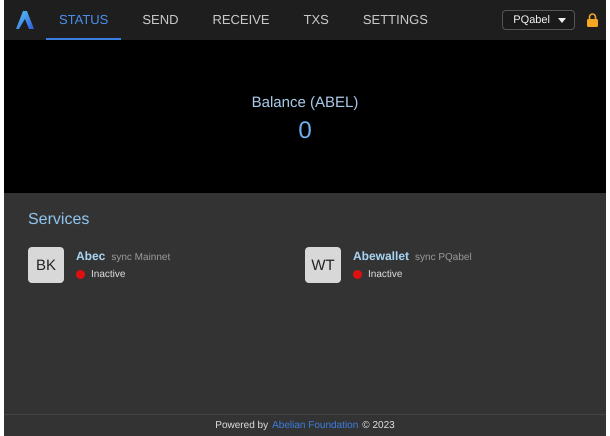  I want to click on service-sync: sync Mainnet, so click(140, 257).